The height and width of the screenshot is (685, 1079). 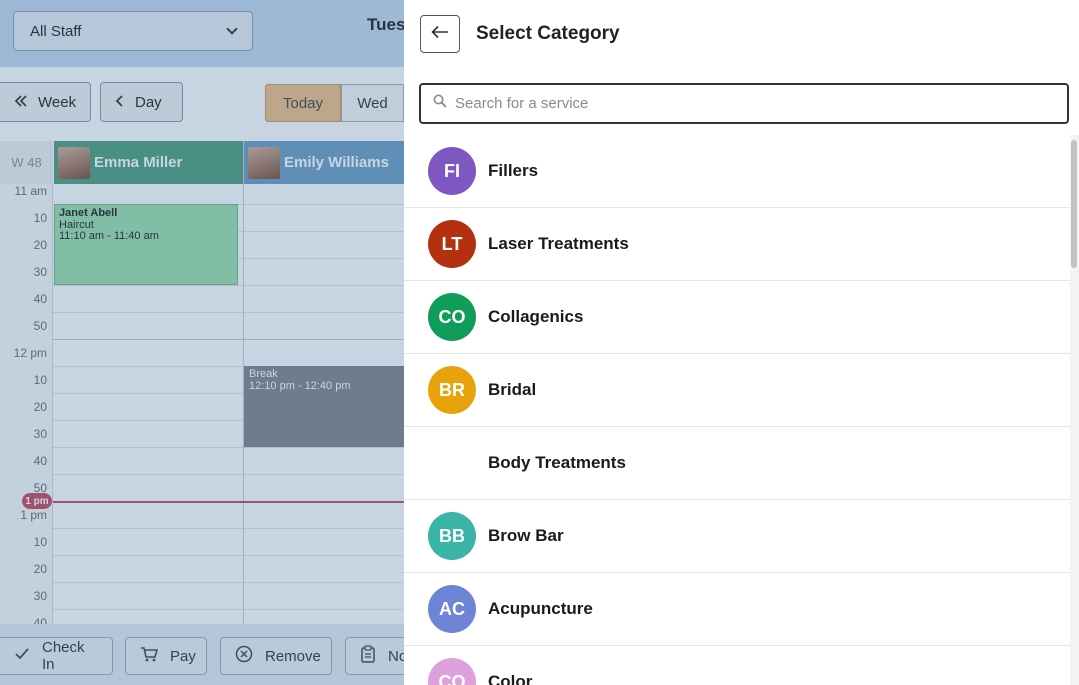 I want to click on category-name: Laser Treatments, so click(x=558, y=243).